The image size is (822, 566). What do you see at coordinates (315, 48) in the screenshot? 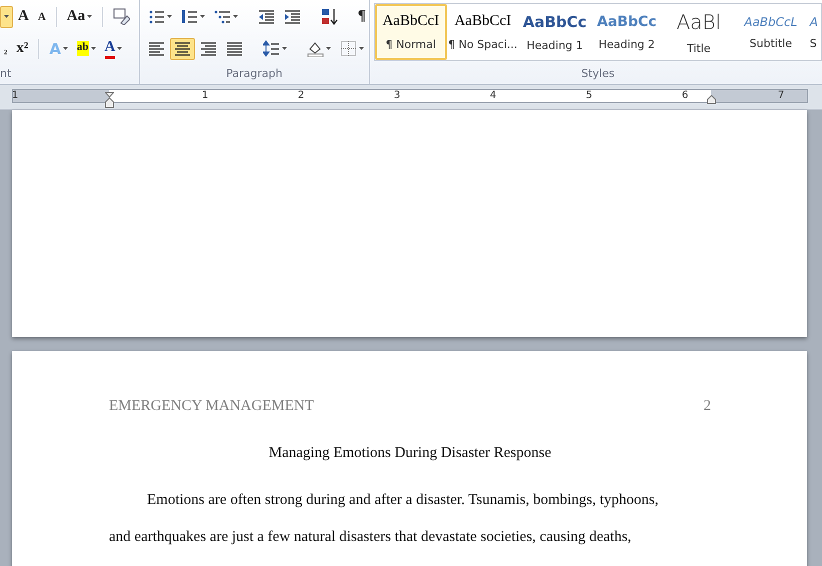
I see `shading-icon` at bounding box center [315, 48].